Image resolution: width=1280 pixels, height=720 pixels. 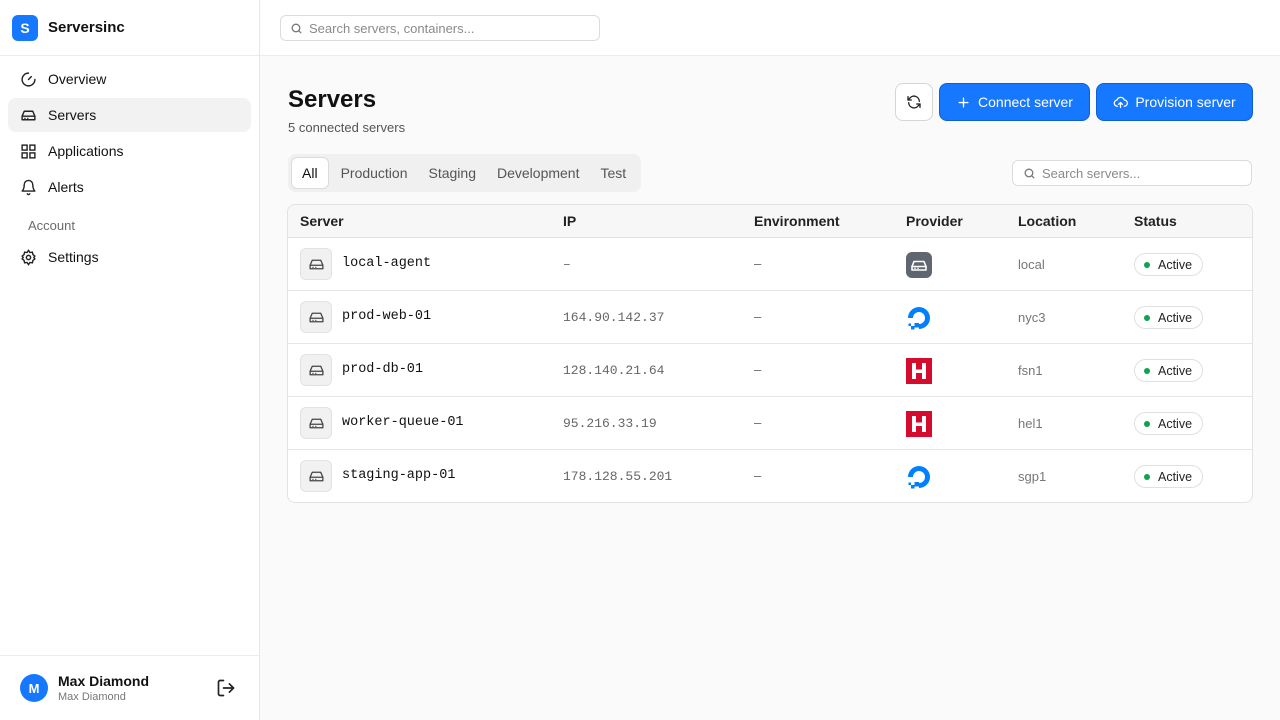 I want to click on server-location: sgp1, so click(x=1032, y=476).